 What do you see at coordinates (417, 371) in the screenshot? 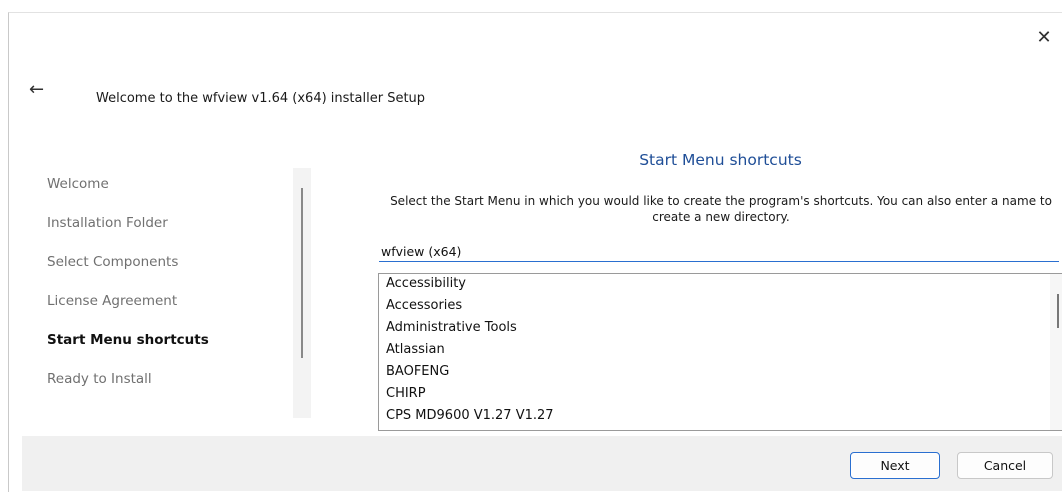
I see `list-item: BAOFENG` at bounding box center [417, 371].